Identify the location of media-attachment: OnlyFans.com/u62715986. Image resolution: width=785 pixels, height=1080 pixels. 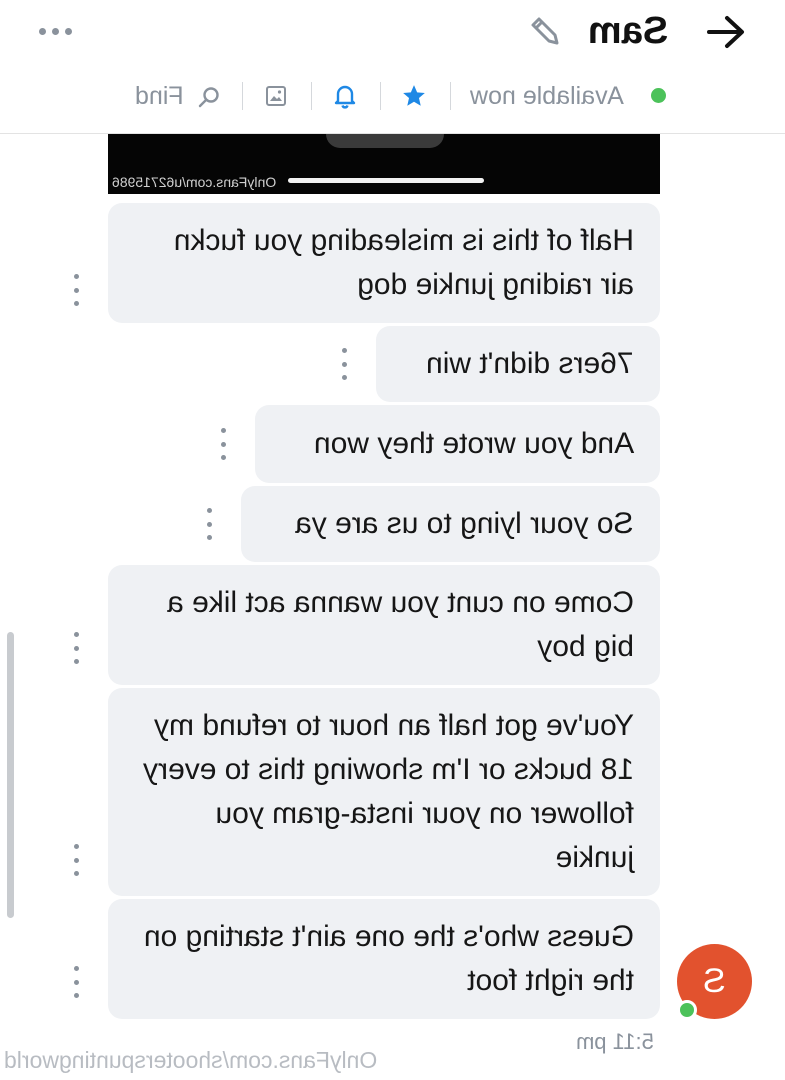
(384, 164).